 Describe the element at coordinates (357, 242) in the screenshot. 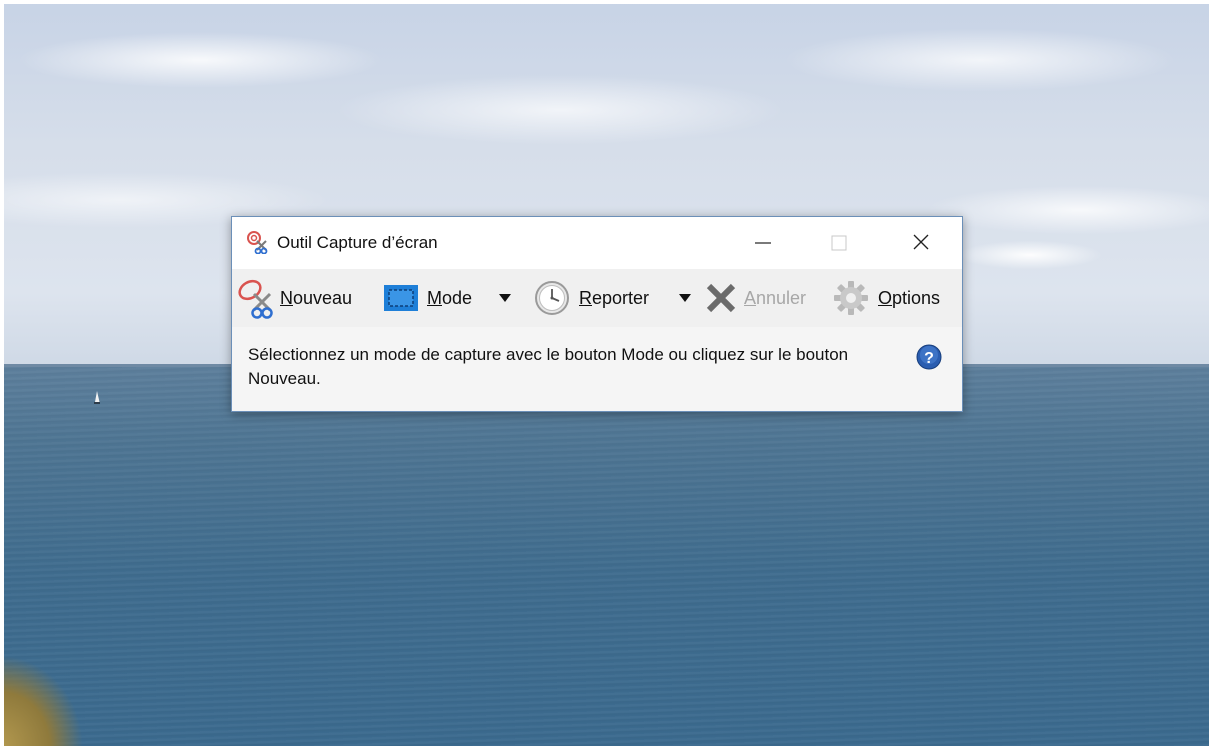

I see `window-title: Outil Capture d’écran` at that location.